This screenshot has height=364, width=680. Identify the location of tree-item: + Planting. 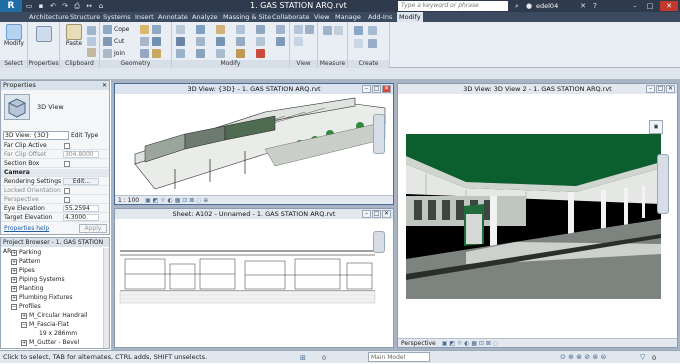
(27, 289).